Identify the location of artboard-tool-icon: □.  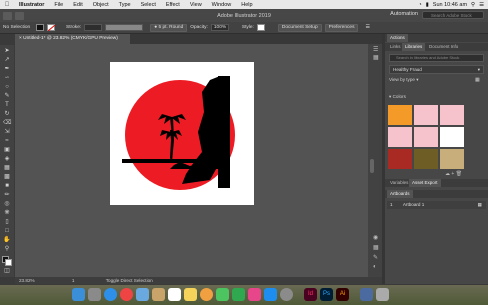
(7, 231).